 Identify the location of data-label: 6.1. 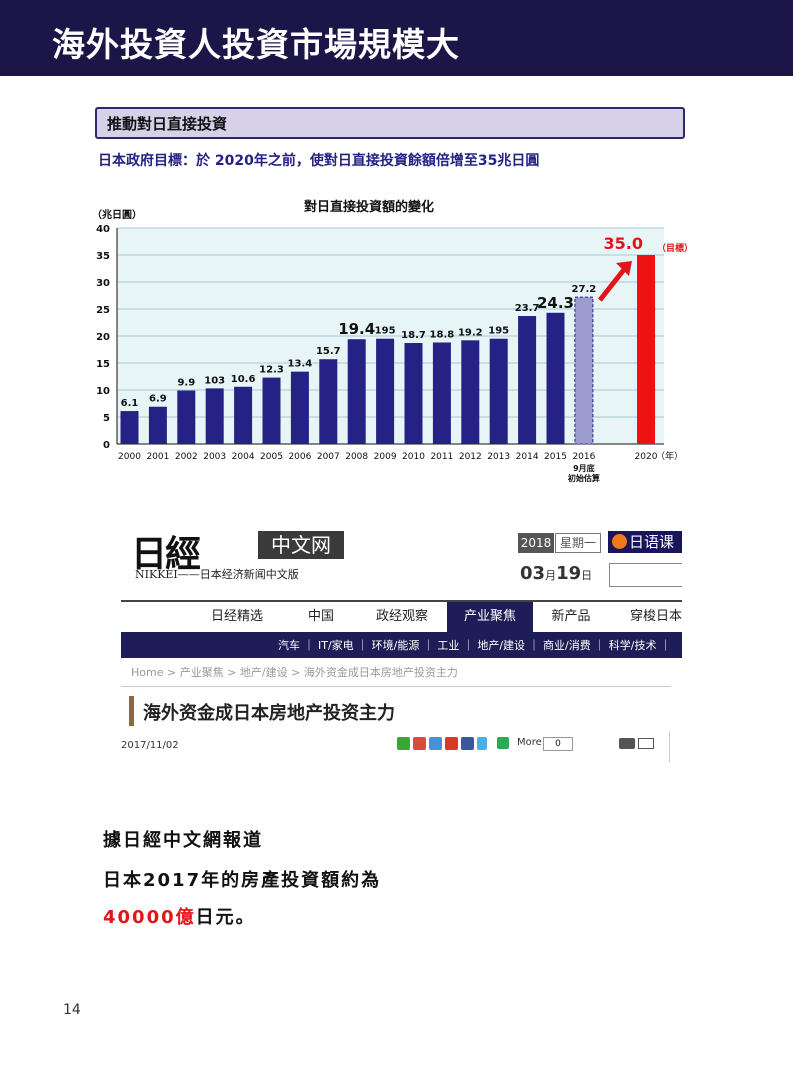
(130, 403).